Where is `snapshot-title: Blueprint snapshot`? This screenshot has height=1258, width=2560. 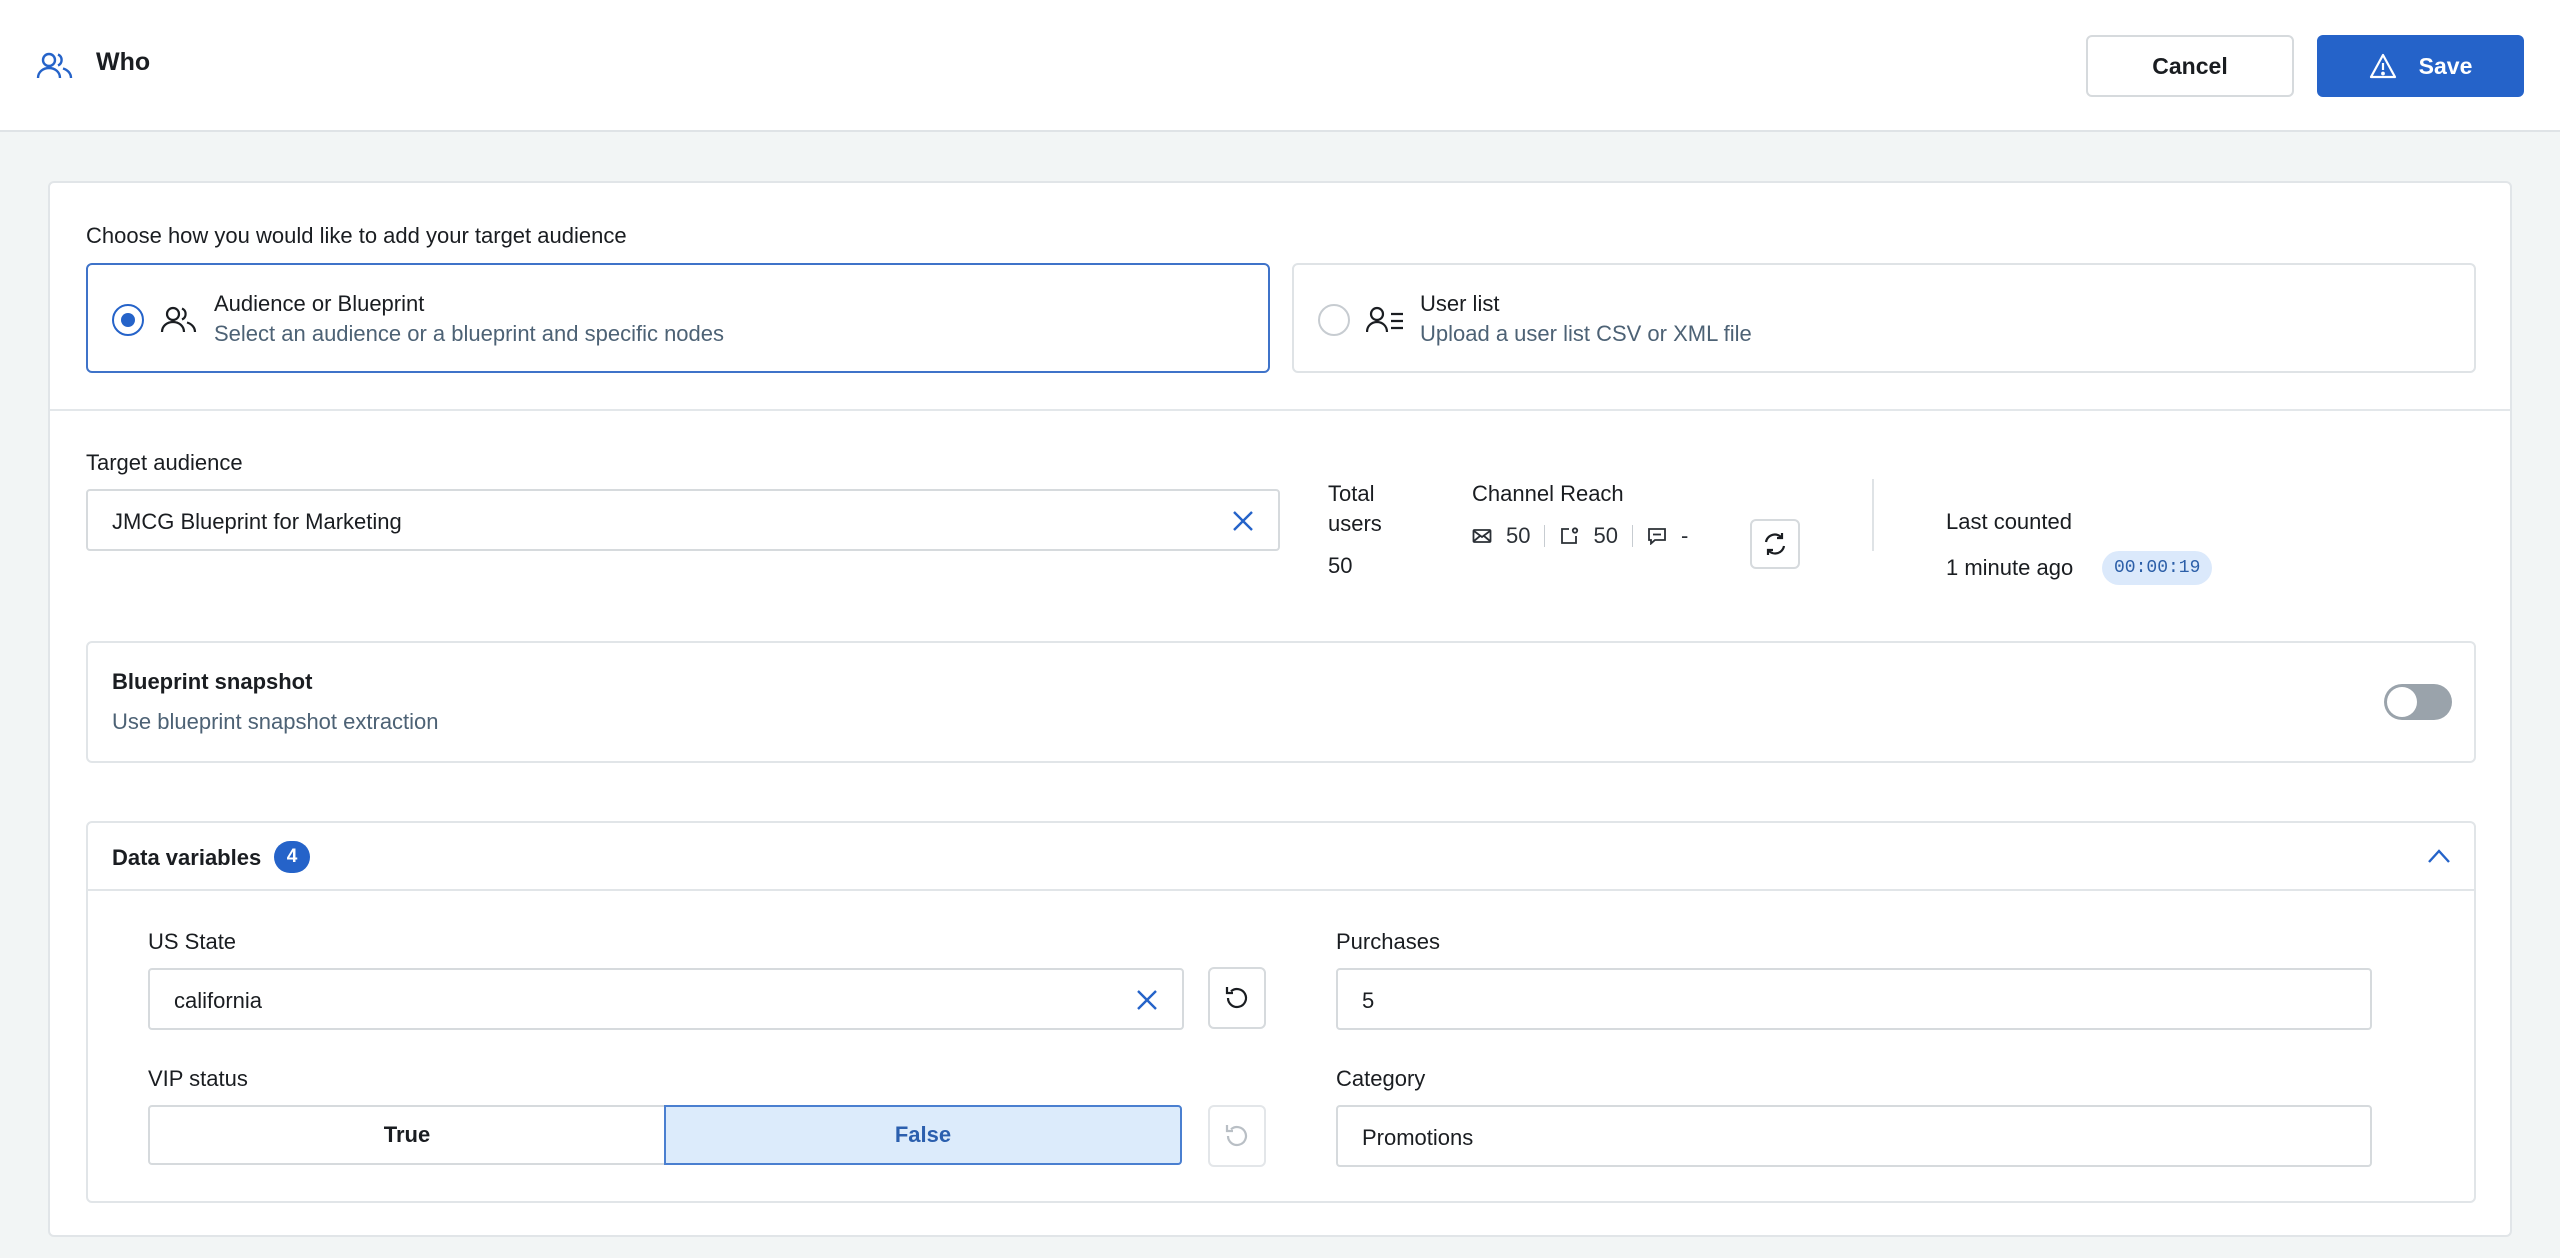 snapshot-title: Blueprint snapshot is located at coordinates (212, 681).